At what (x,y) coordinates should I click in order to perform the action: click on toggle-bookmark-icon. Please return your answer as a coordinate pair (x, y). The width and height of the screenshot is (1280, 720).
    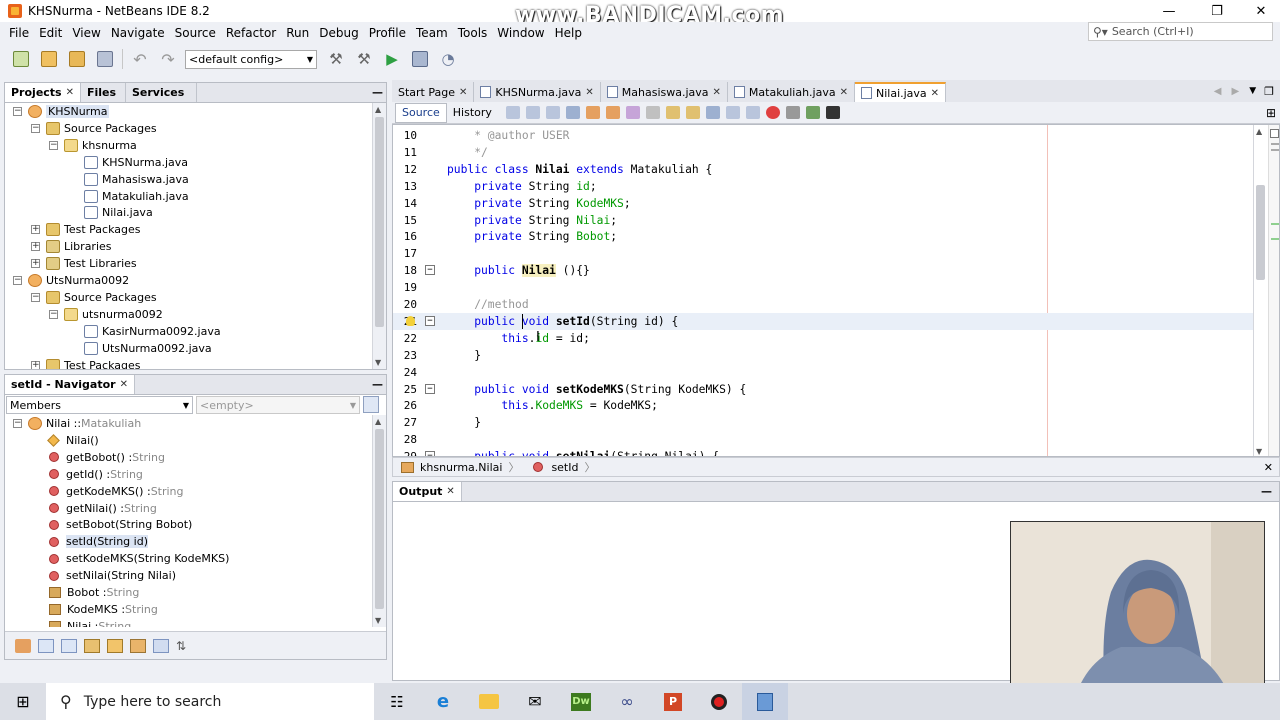
    Looking at the image, I should click on (712, 112).